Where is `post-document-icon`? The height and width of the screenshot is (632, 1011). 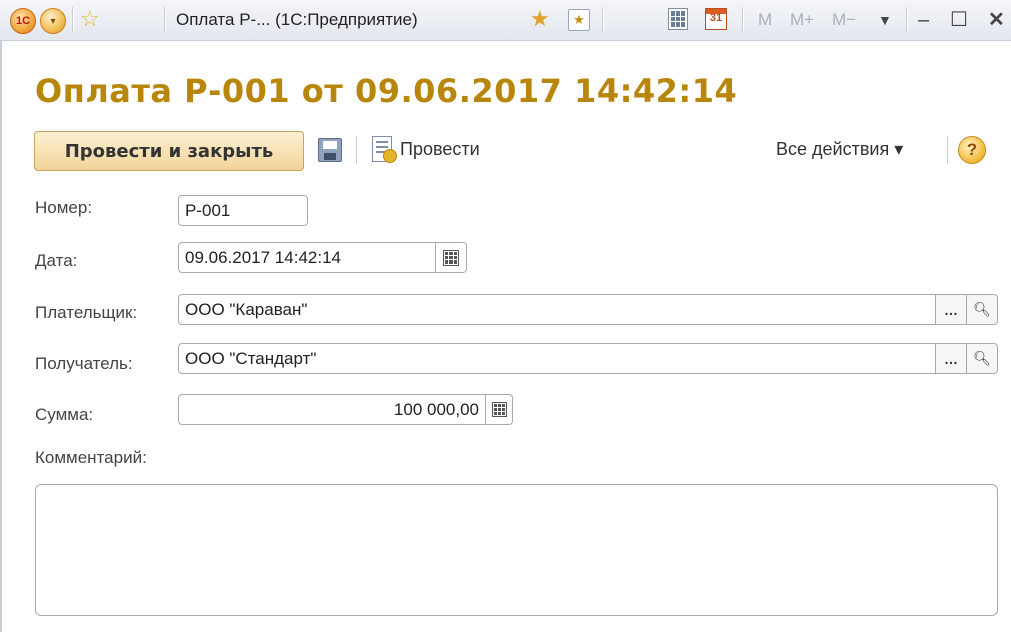 post-document-icon is located at coordinates (384, 149).